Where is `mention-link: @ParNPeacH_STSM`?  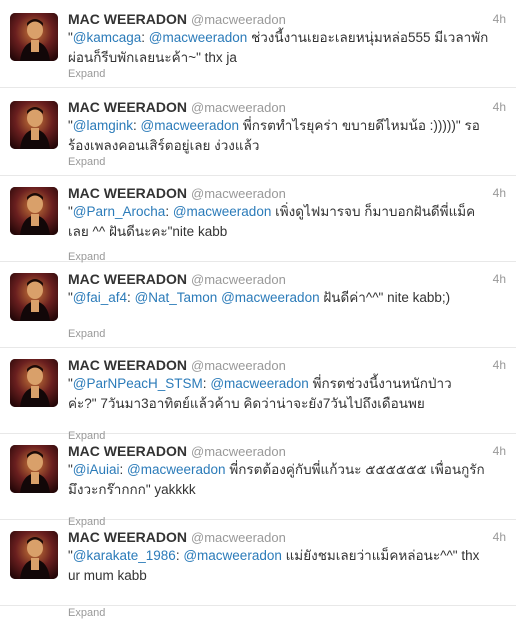
mention-link: @ParNPeacH_STSM is located at coordinates (138, 383).